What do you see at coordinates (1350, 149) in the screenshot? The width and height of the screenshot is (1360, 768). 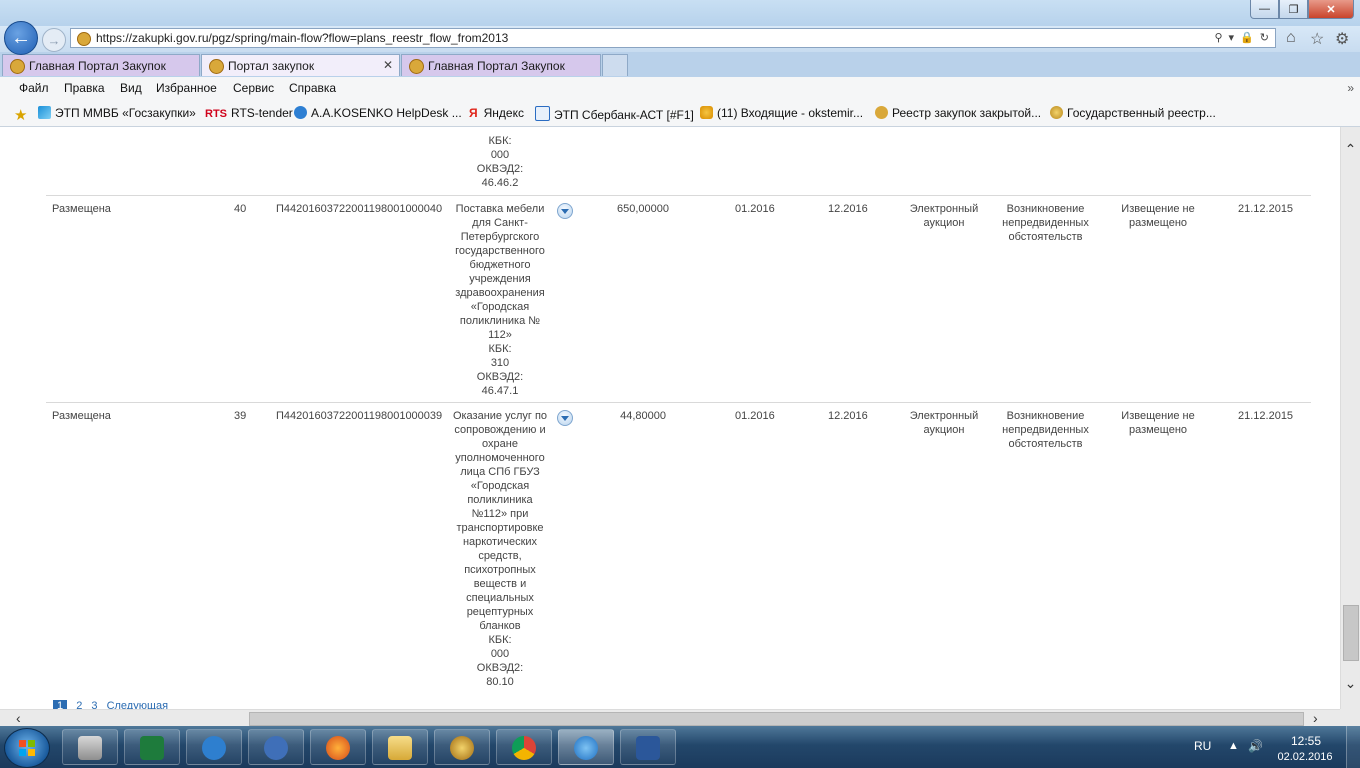 I see `scroll-up-icon: ⌃` at bounding box center [1350, 149].